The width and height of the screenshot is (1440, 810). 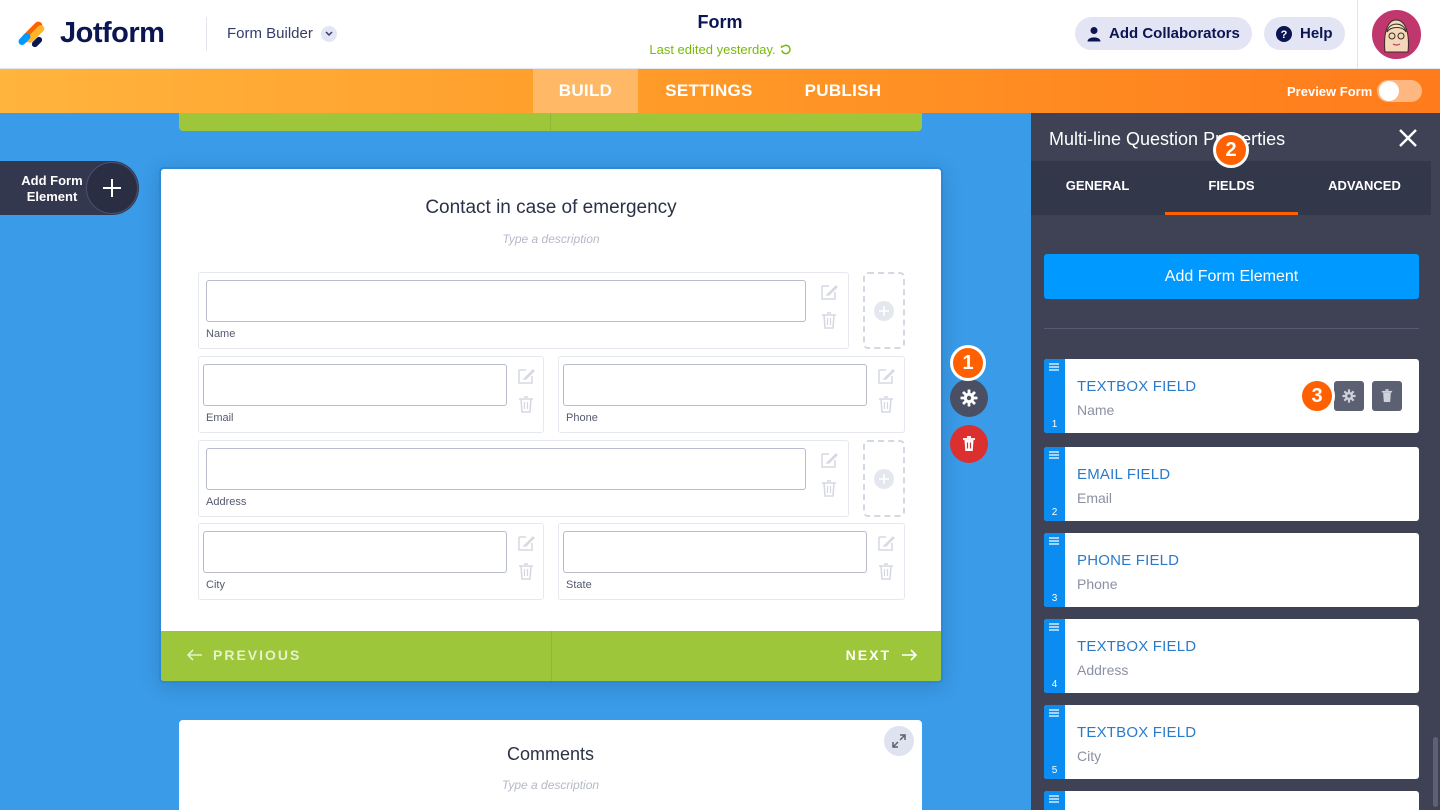 I want to click on brand-name: Jotform, so click(x=112, y=33).